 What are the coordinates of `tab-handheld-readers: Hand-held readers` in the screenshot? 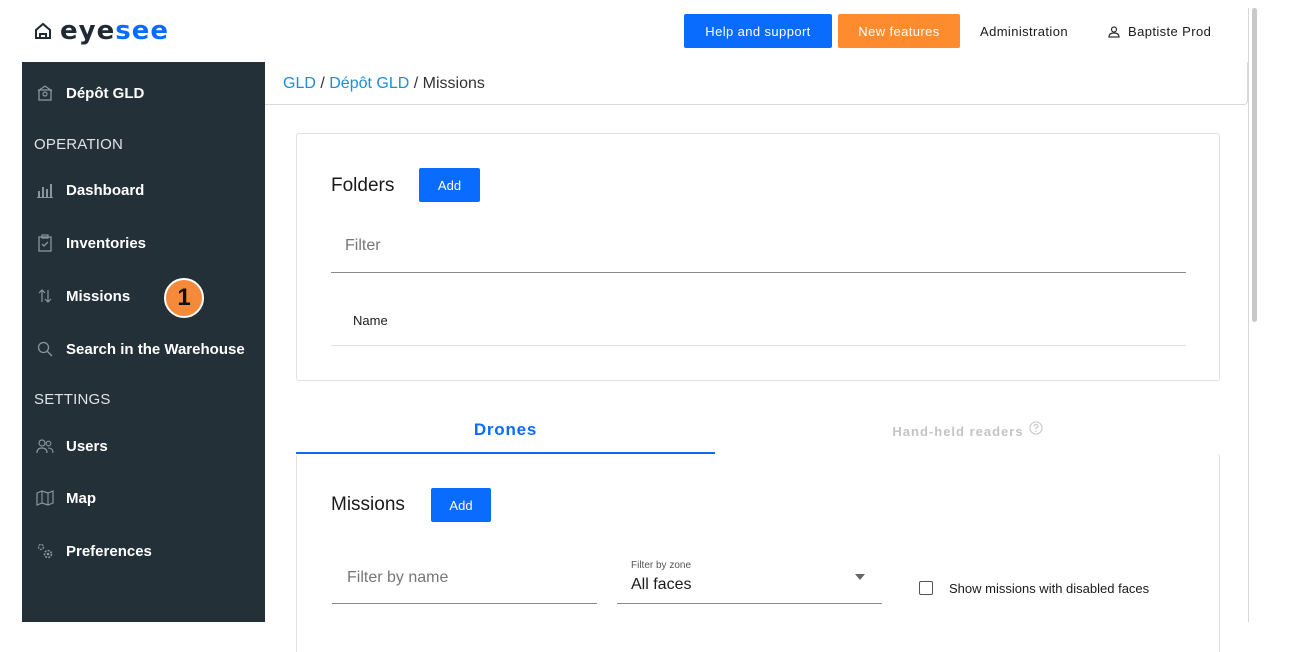 It's located at (967, 431).